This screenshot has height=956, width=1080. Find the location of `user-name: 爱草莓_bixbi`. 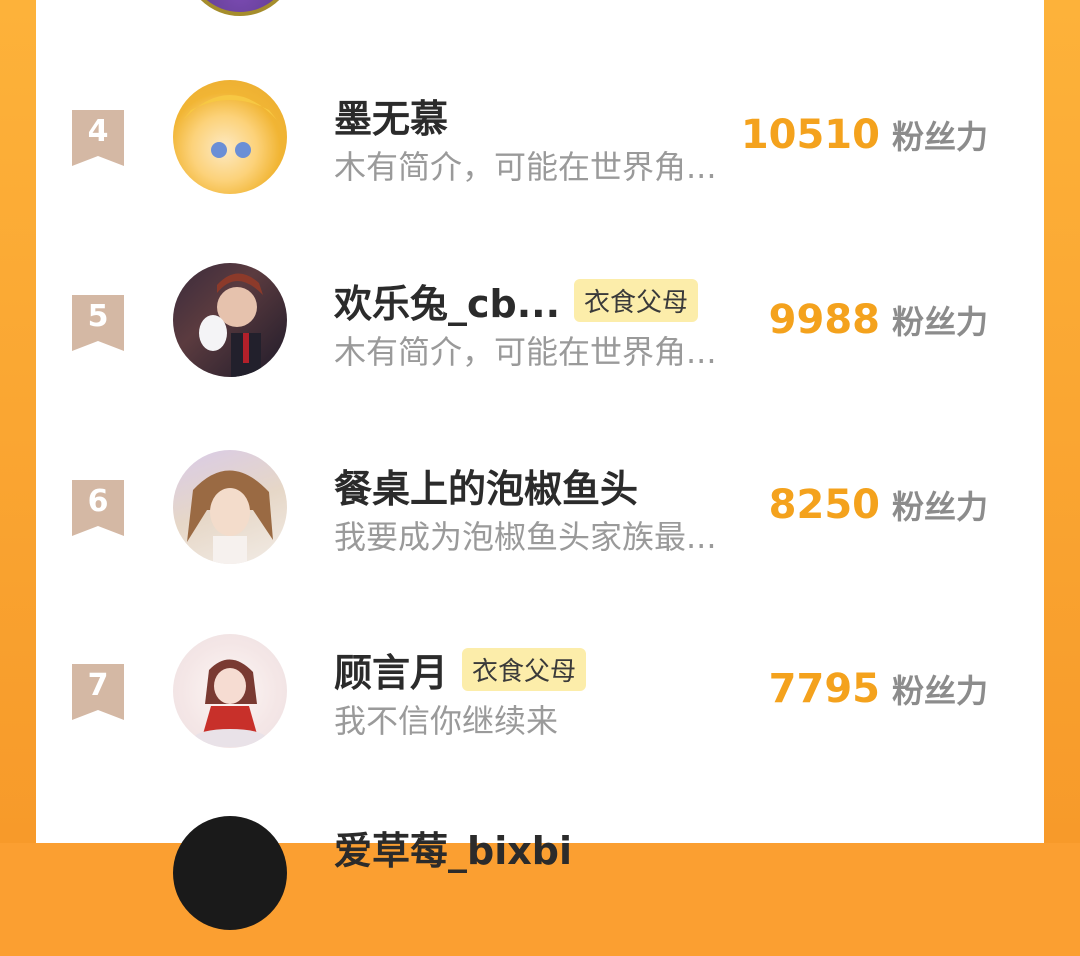

user-name: 爱草莓_bixbi is located at coordinates (453, 847).